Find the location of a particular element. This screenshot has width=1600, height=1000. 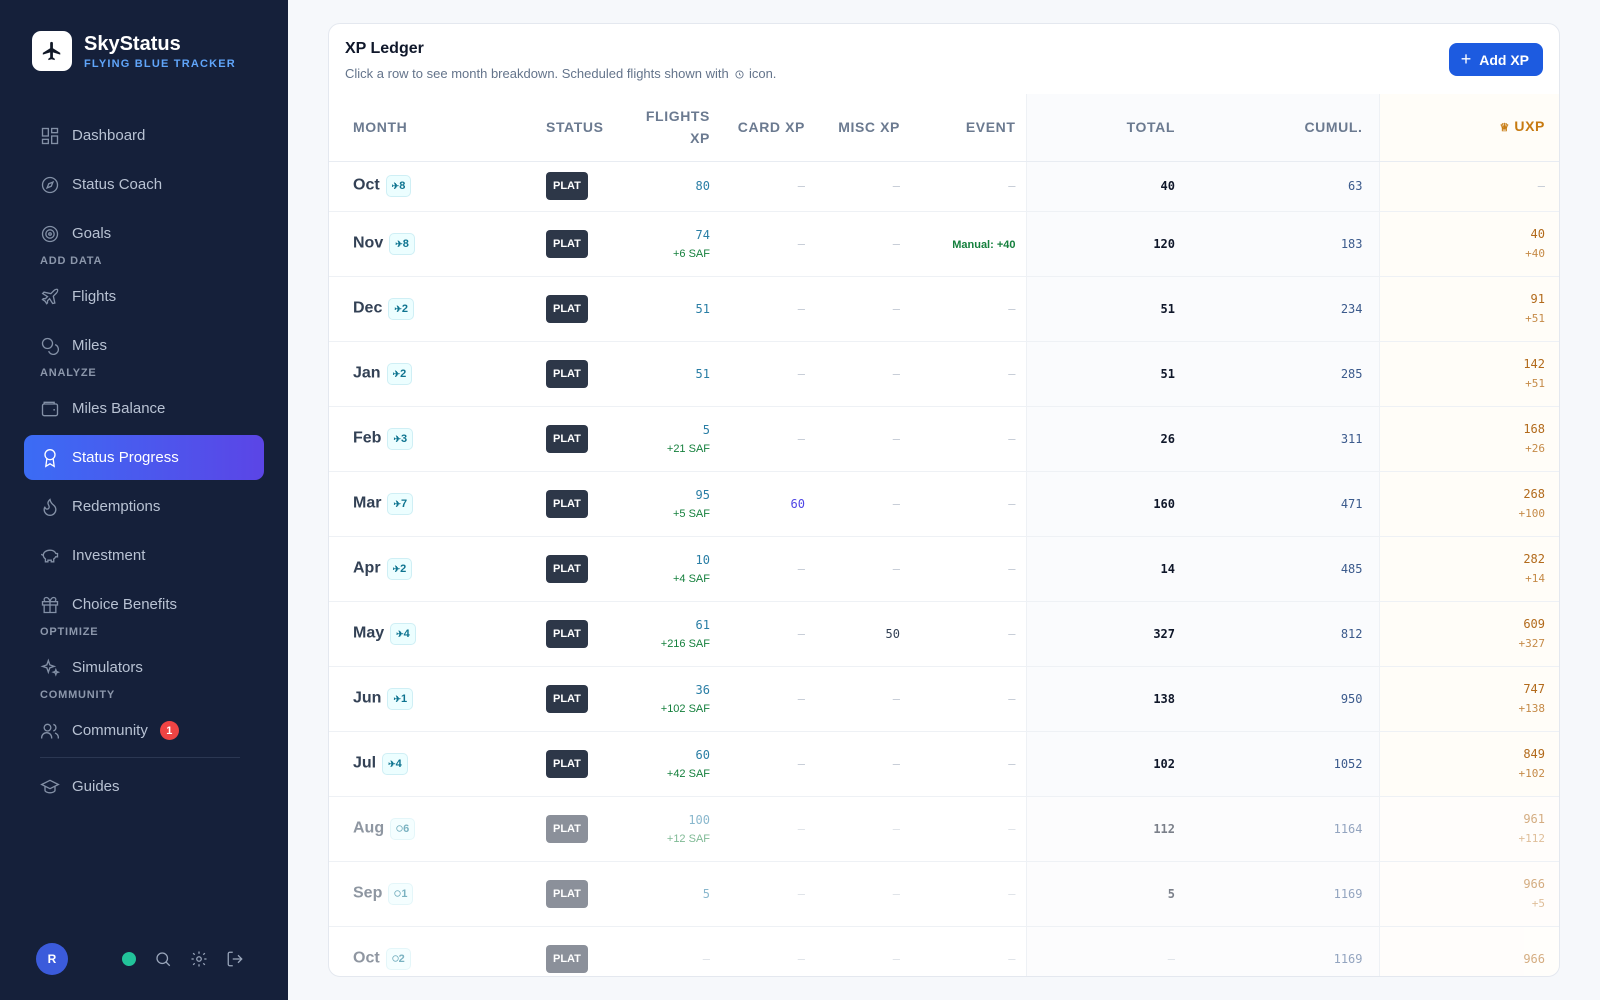

total-value: 160 is located at coordinates (1164, 503).